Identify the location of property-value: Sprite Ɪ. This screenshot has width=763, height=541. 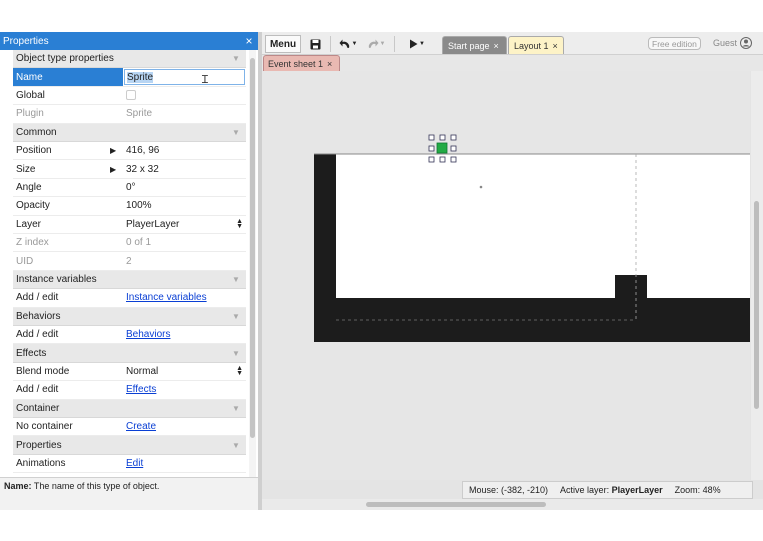
(184, 77).